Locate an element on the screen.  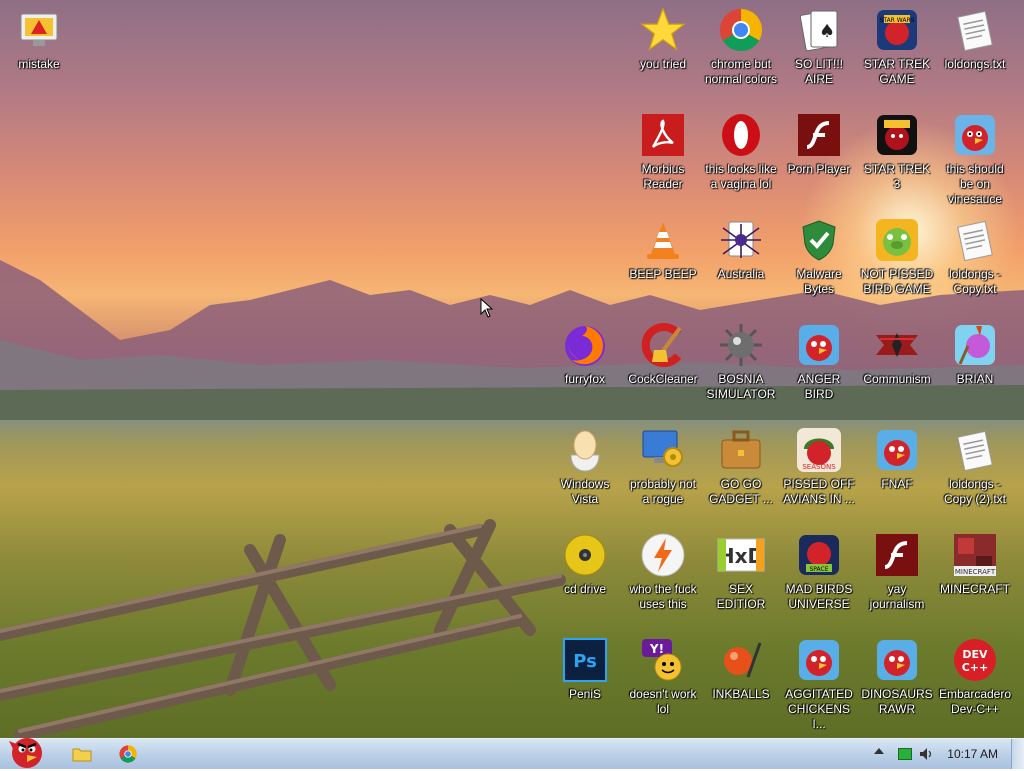
icon-label: Morbius Reader is located at coordinates (663, 176).